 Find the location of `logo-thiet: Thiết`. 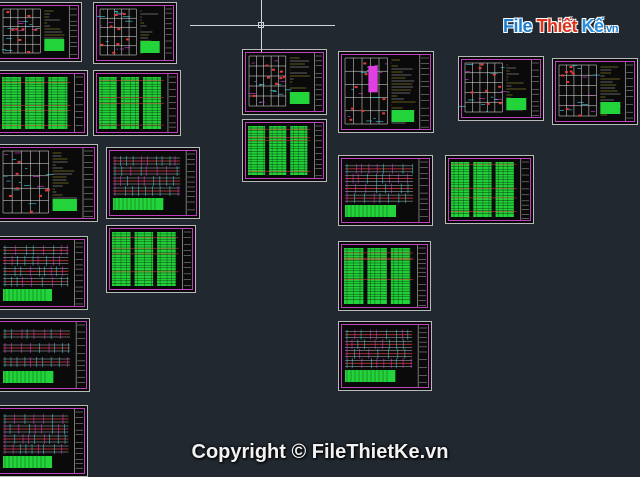

logo-thiet: Thiết is located at coordinates (557, 26).